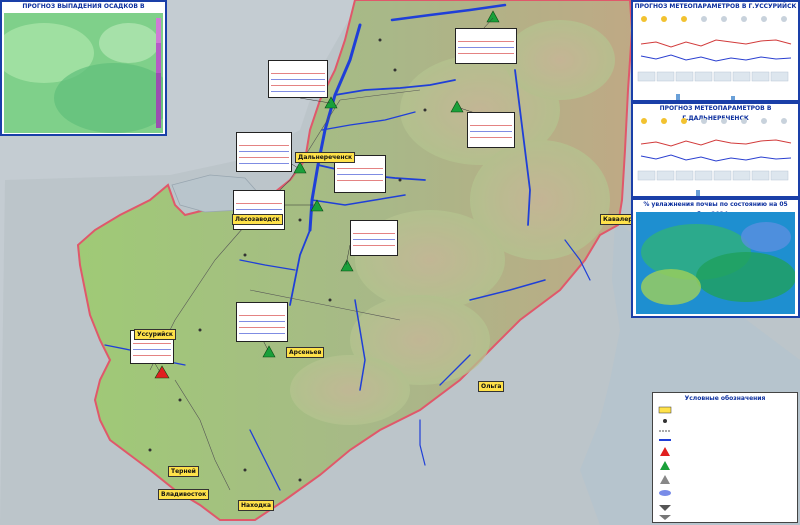  I want to click on weather-ussuriysk-charts, so click(714, 58).